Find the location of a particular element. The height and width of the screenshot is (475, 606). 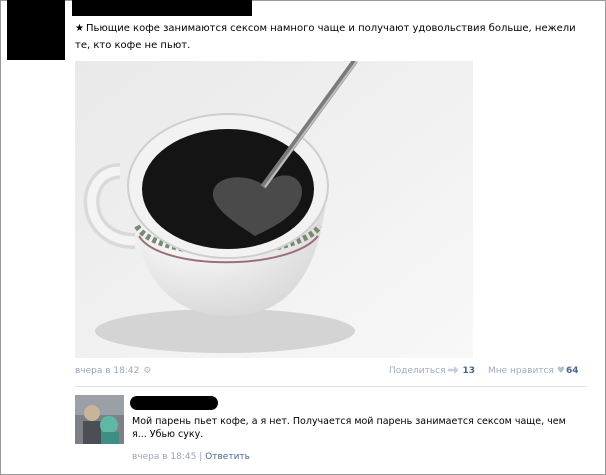

like-button: Мне нравится ♥64 is located at coordinates (533, 371).